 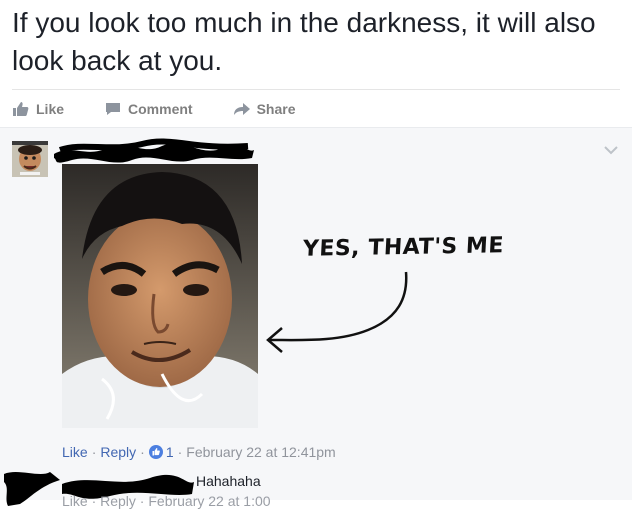 What do you see at coordinates (113, 109) in the screenshot?
I see `comment-bubble-icon` at bounding box center [113, 109].